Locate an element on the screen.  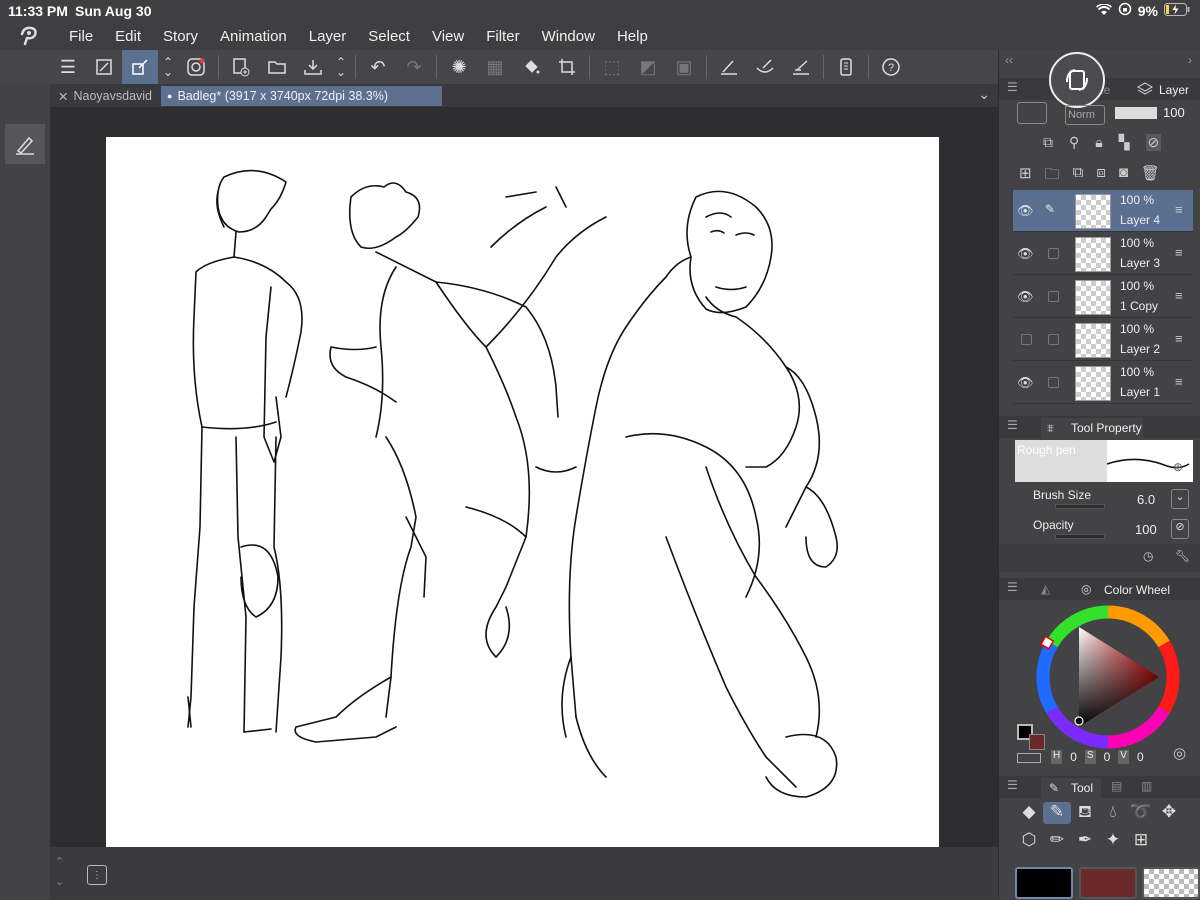
up-down-icon: ⌃ ⌄ is located at coordinates (168, 67).